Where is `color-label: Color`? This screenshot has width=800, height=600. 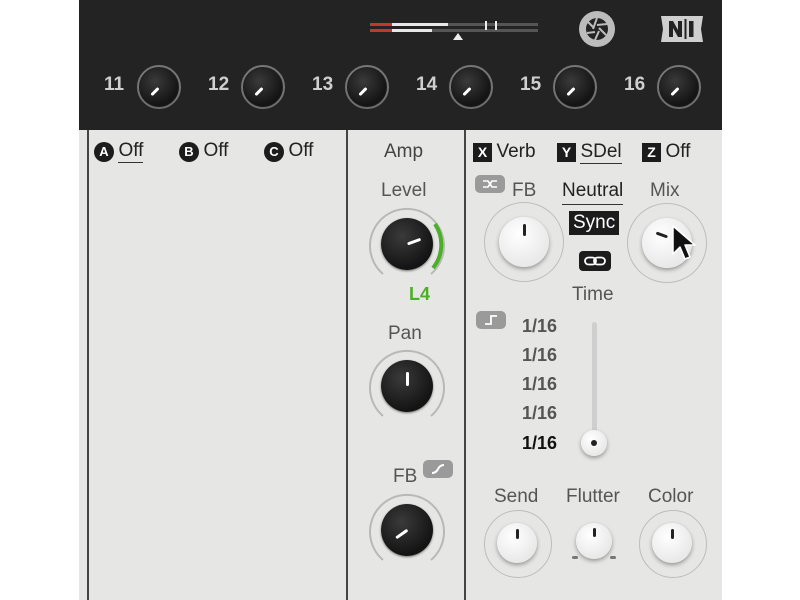
color-label: Color is located at coordinates (671, 496).